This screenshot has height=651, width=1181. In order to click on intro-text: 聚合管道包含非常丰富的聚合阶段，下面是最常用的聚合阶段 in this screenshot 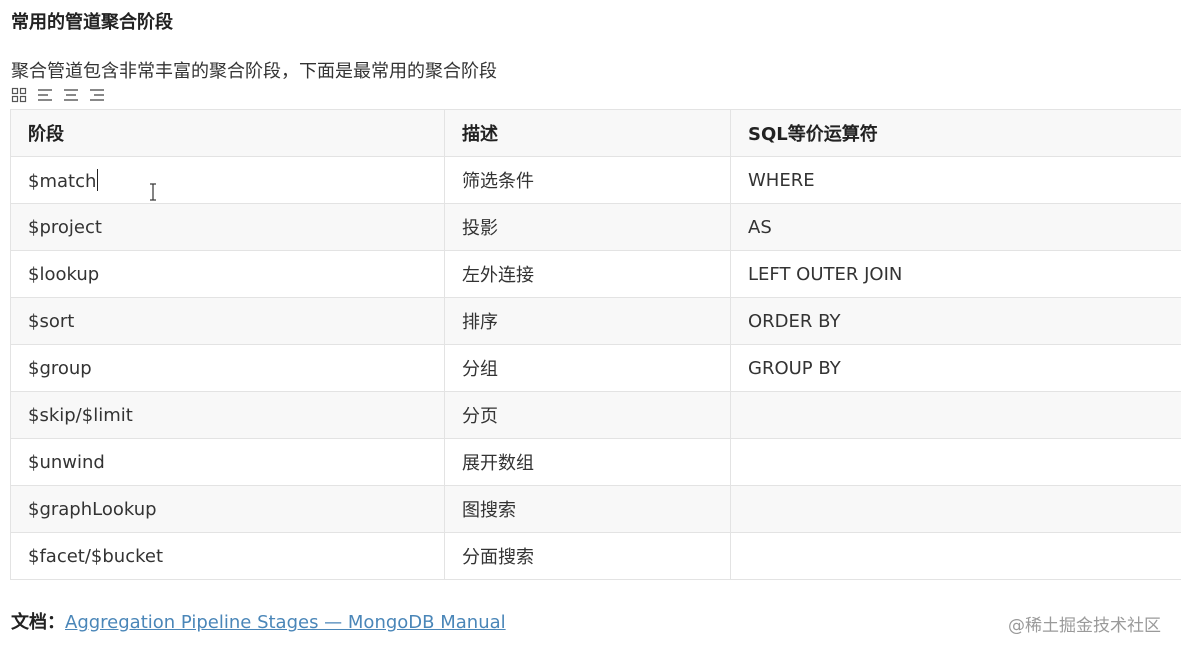, I will do `click(254, 71)`.